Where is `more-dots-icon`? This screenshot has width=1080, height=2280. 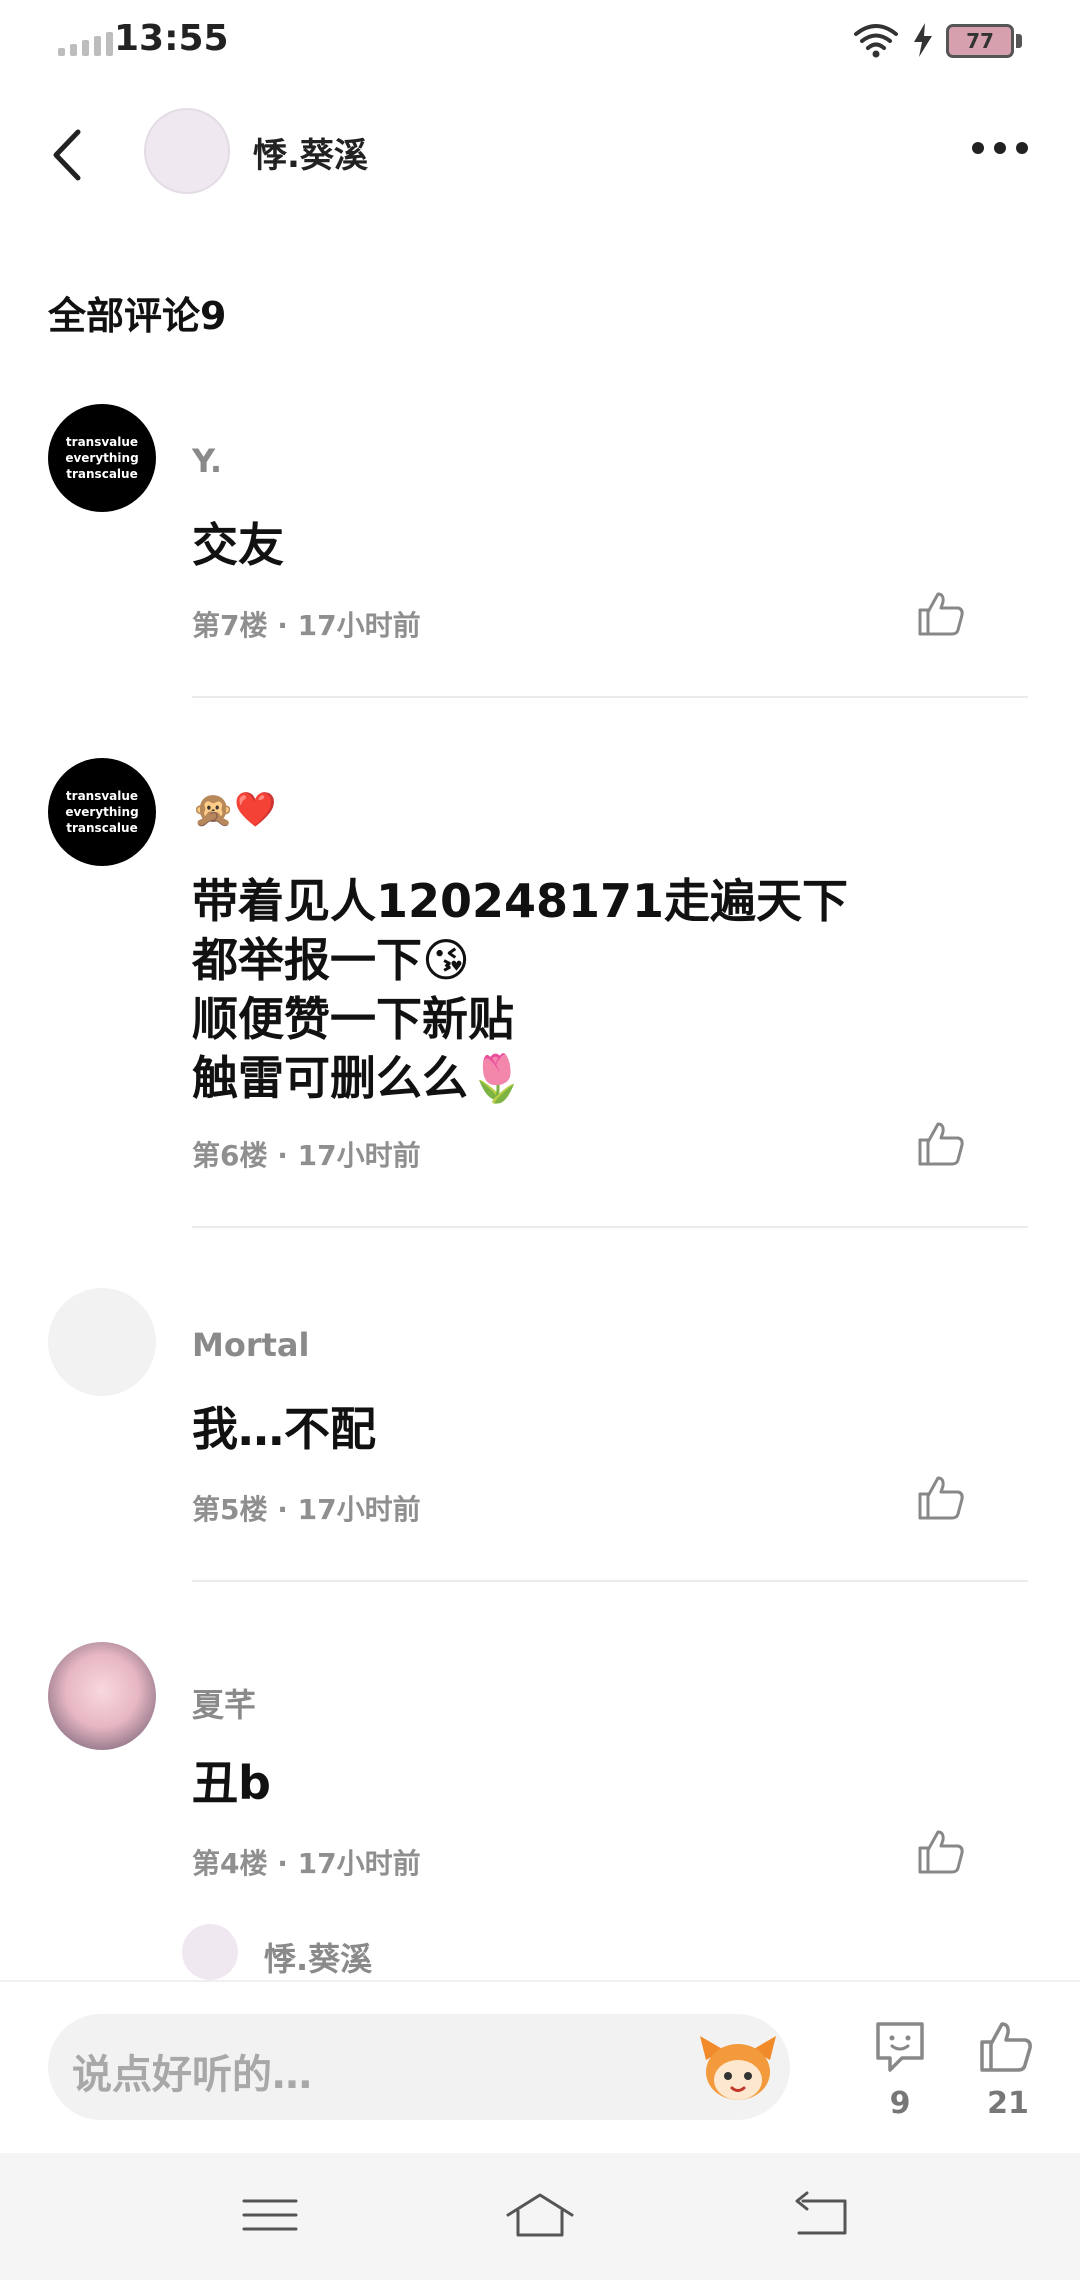
more-dots-icon is located at coordinates (1007, 148).